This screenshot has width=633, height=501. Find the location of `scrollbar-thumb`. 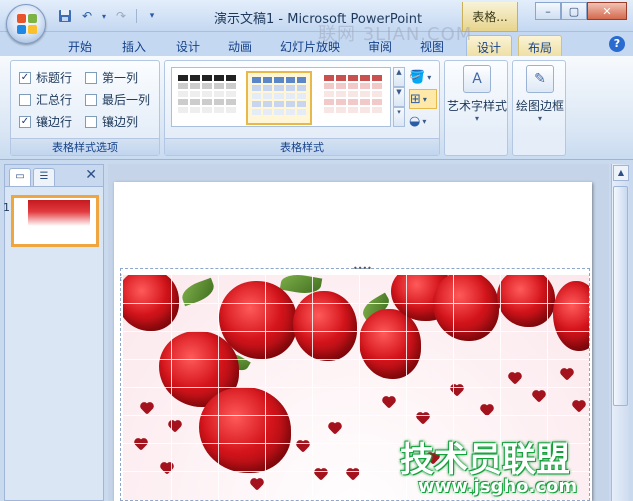

scrollbar-thumb is located at coordinates (620, 296).